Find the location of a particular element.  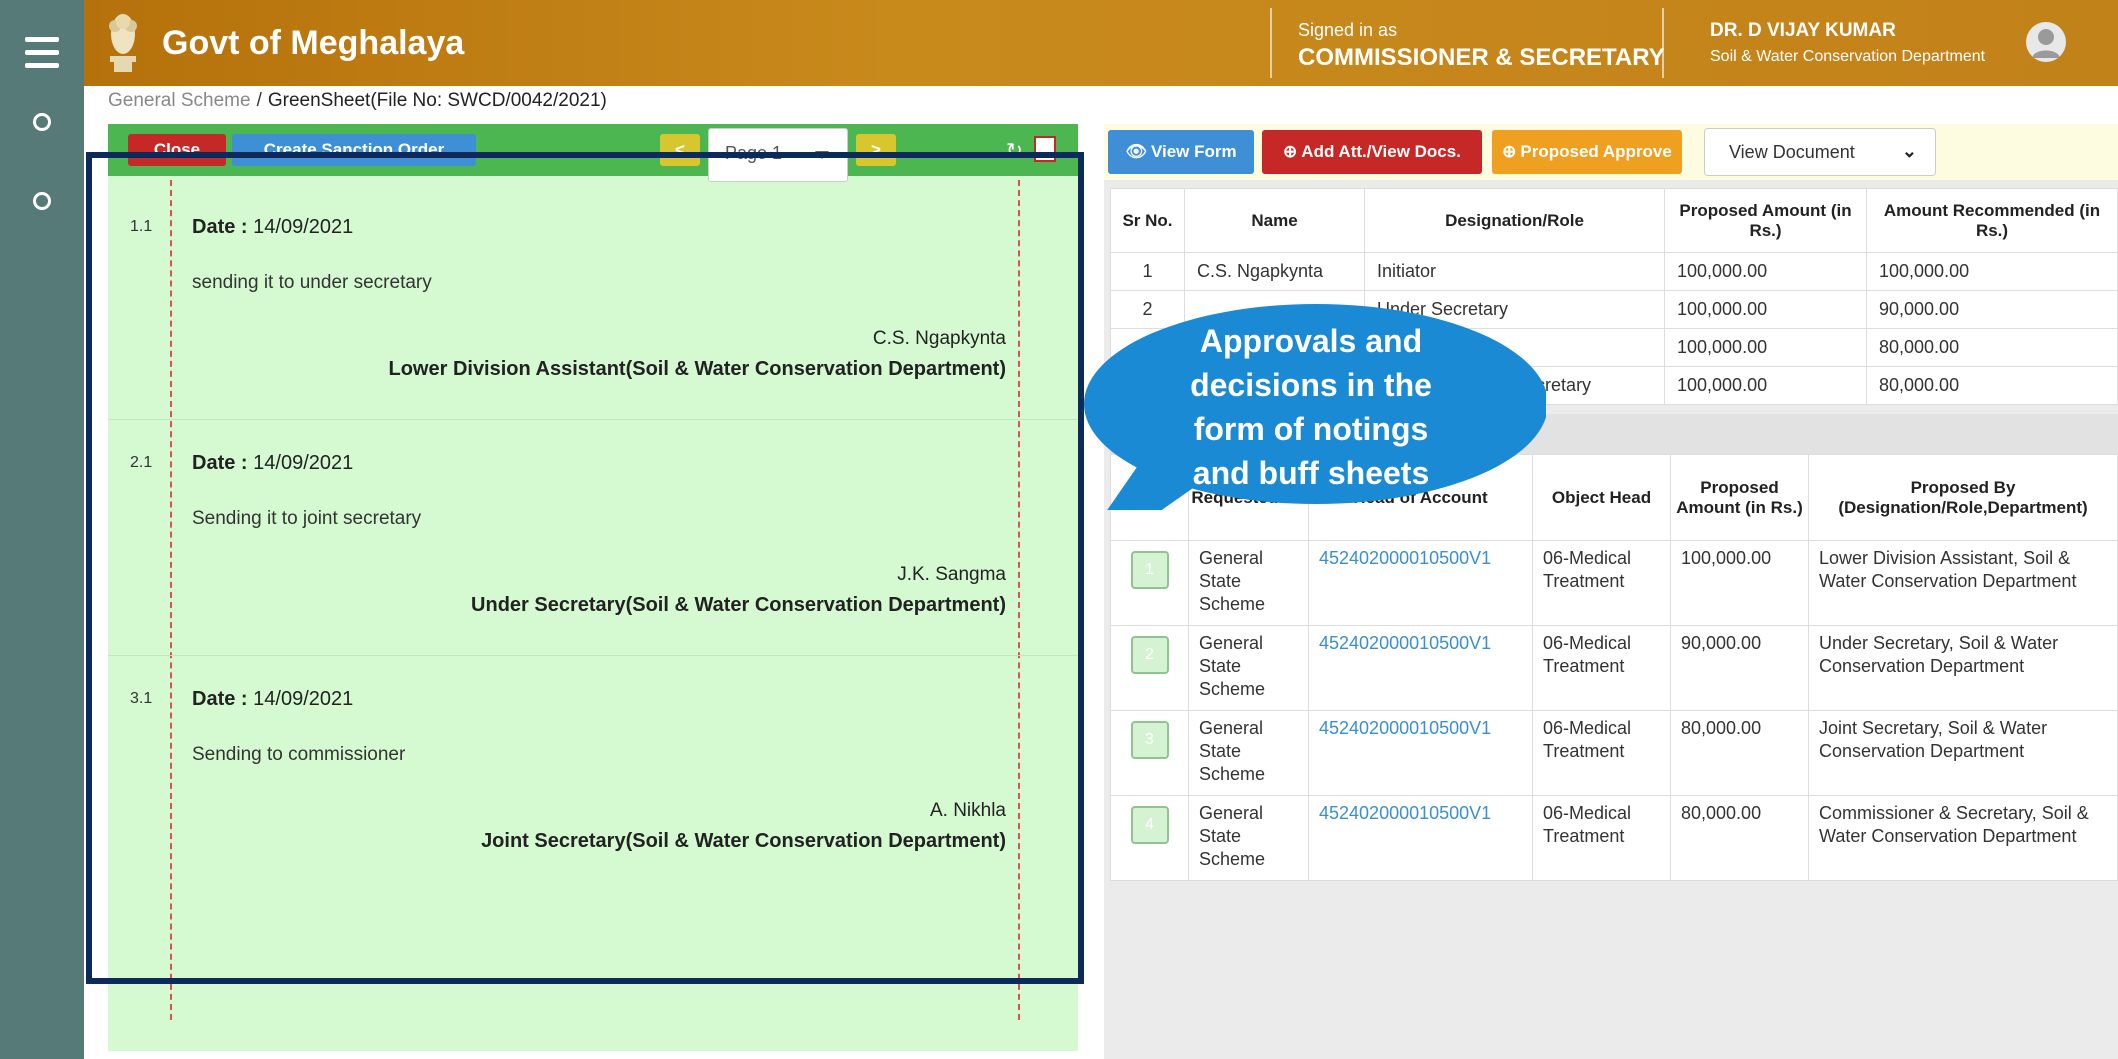

column-header: Amount Recommended (in Rs.) is located at coordinates (1992, 220).